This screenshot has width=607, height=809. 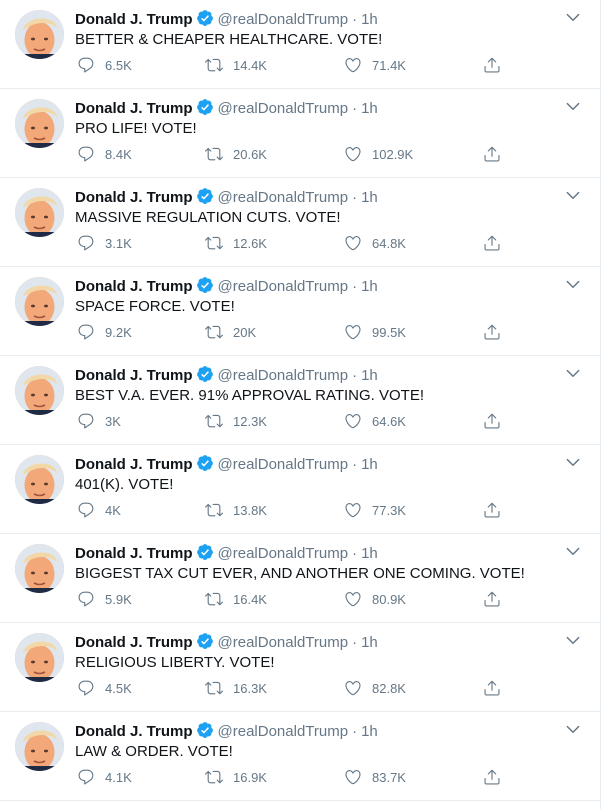 I want to click on retweet-button: 16.3K, so click(x=235, y=688).